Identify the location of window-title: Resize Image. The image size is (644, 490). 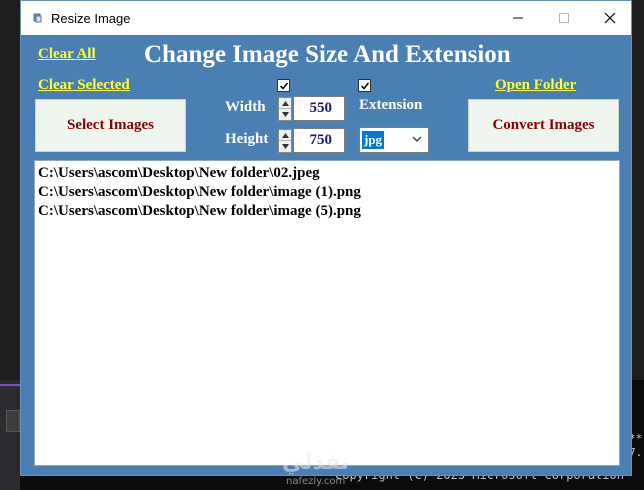
(91, 18).